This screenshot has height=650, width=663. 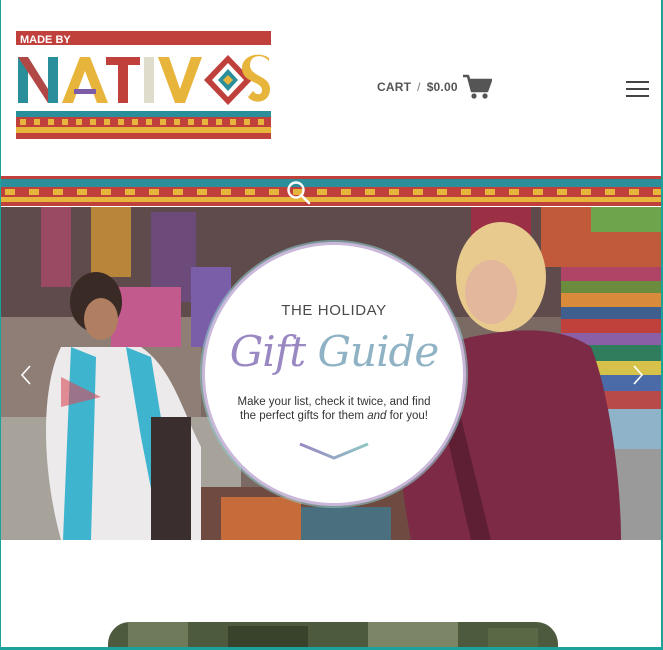 I want to click on page-border-left, so click(x=0, y=325).